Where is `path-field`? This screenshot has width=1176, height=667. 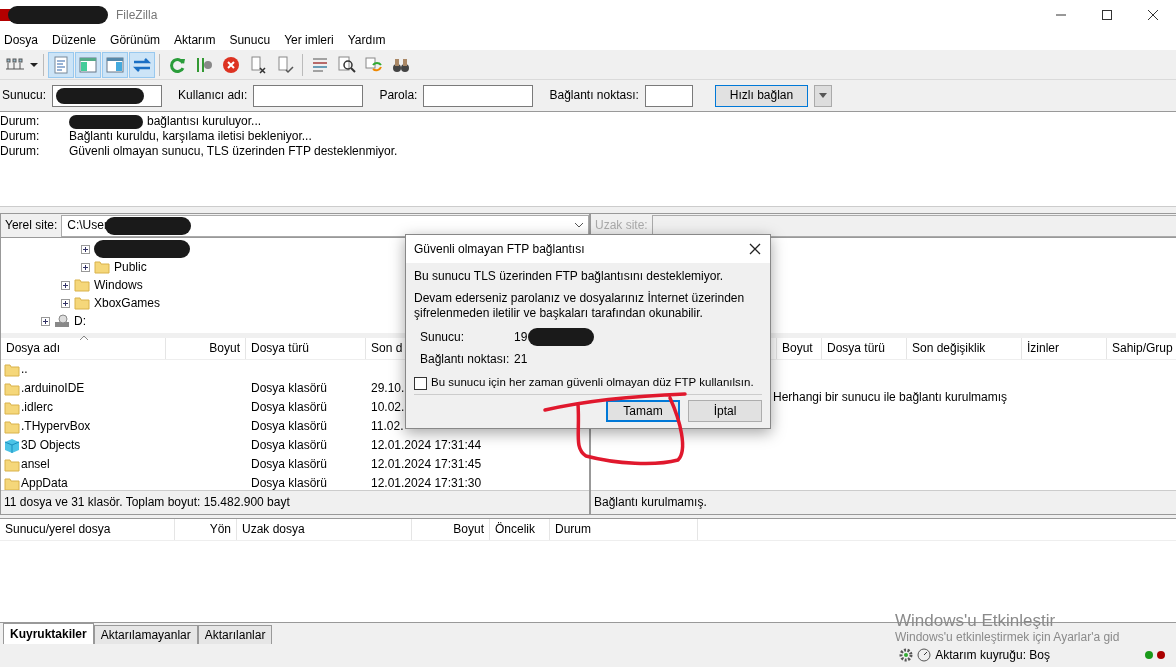 path-field is located at coordinates (913, 225).